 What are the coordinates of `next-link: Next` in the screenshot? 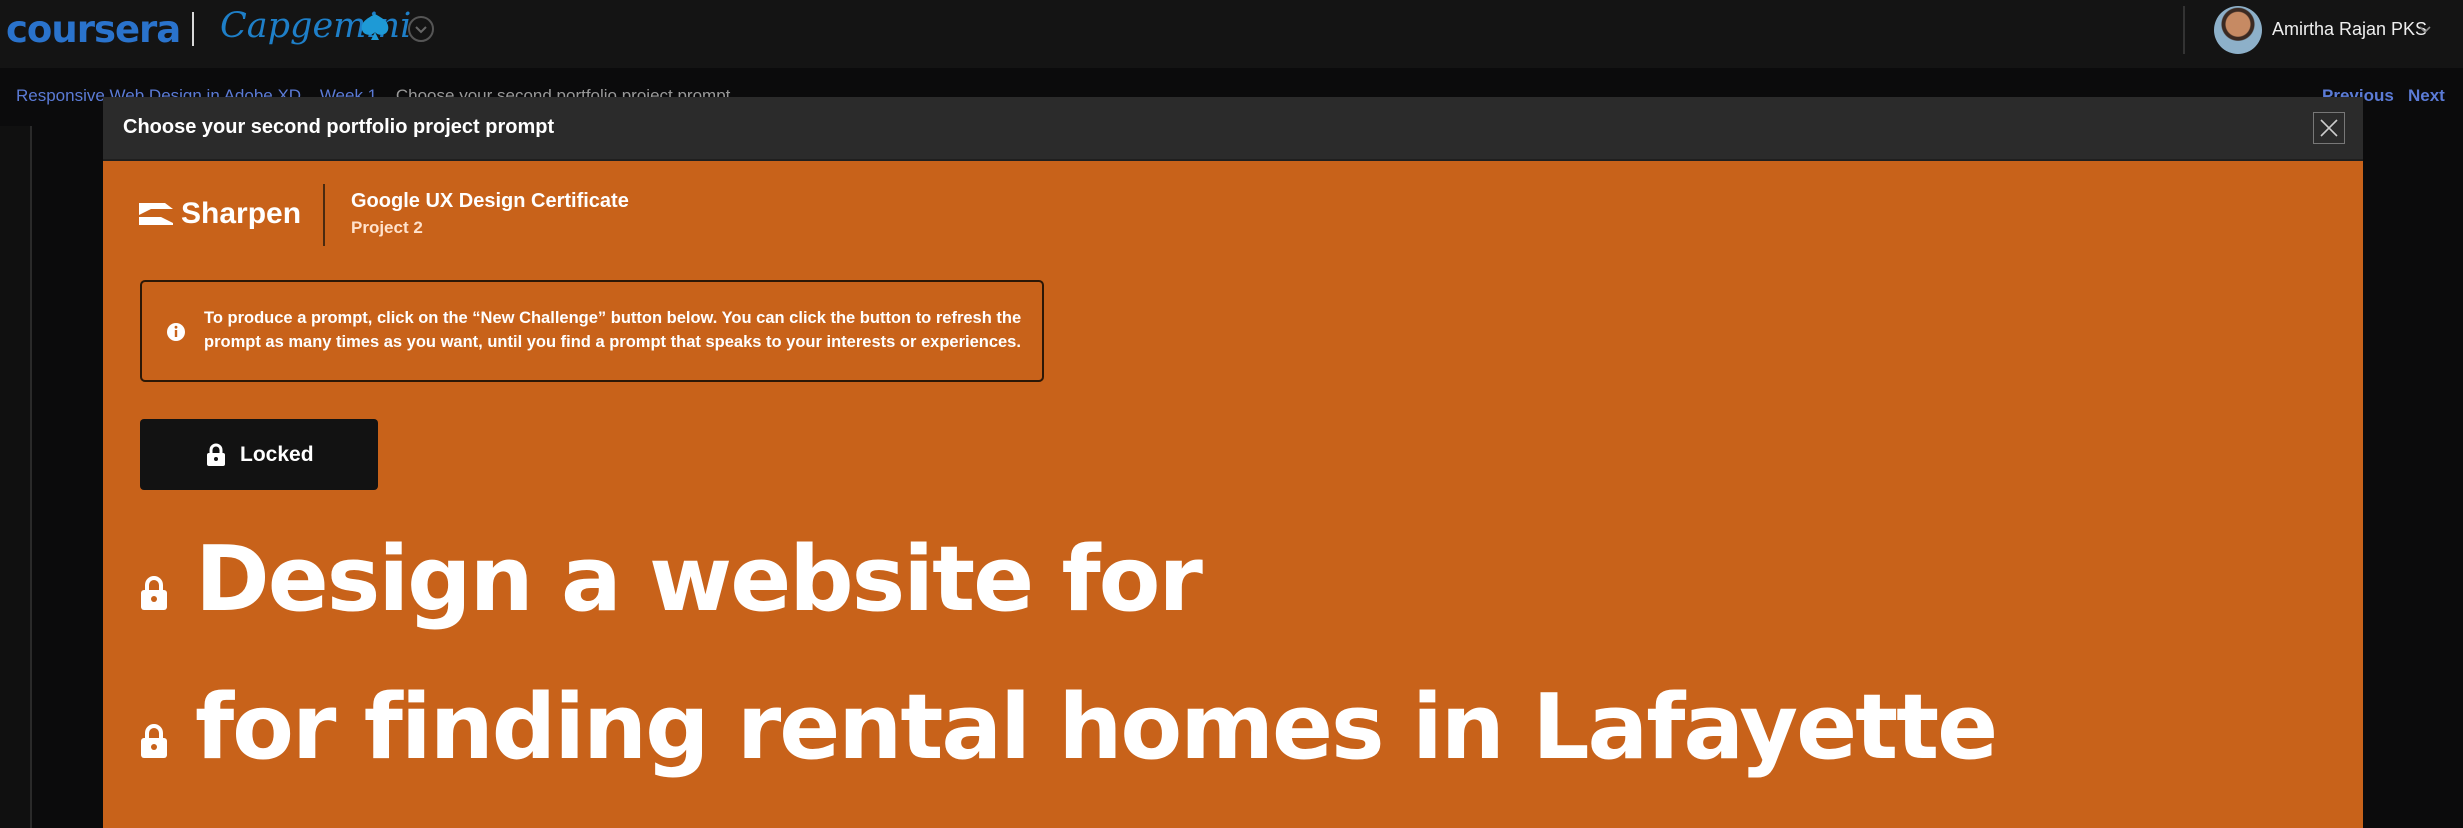 It's located at (2426, 96).